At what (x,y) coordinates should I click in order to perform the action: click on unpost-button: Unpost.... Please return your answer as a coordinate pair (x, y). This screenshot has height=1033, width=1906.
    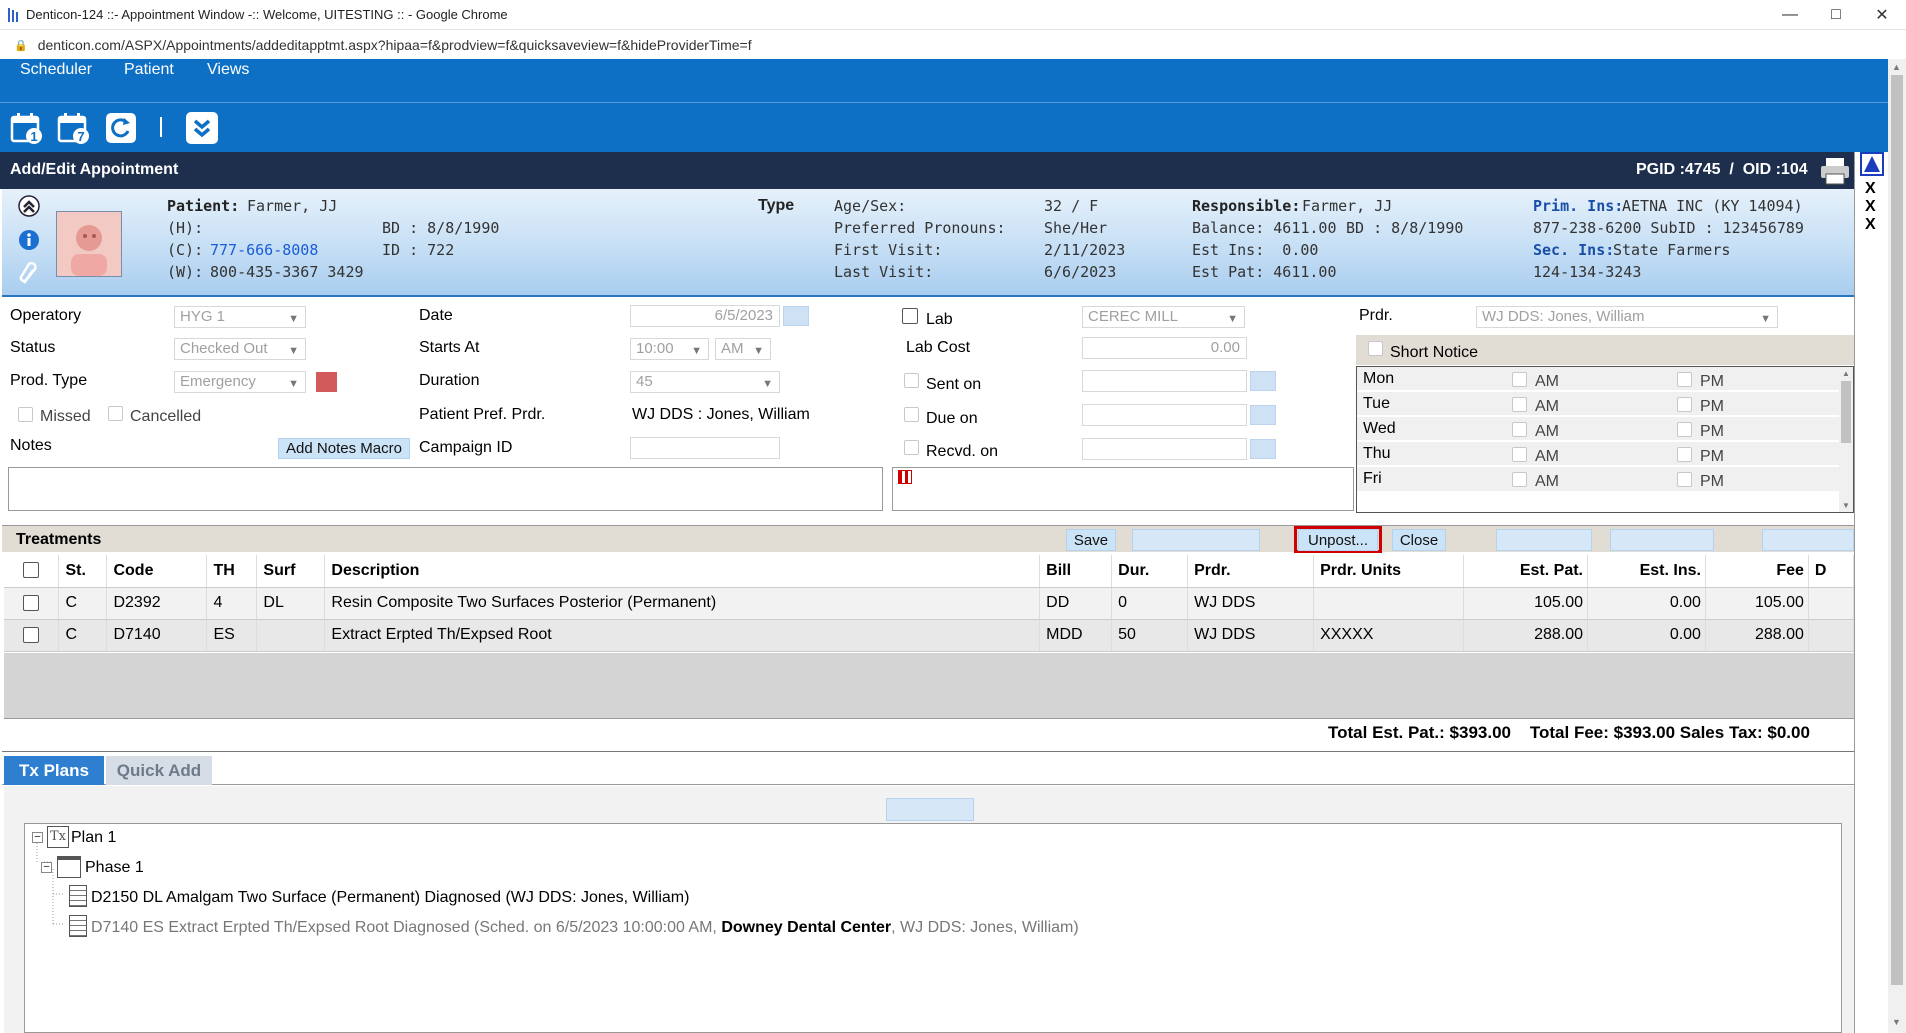
    Looking at the image, I should click on (1338, 540).